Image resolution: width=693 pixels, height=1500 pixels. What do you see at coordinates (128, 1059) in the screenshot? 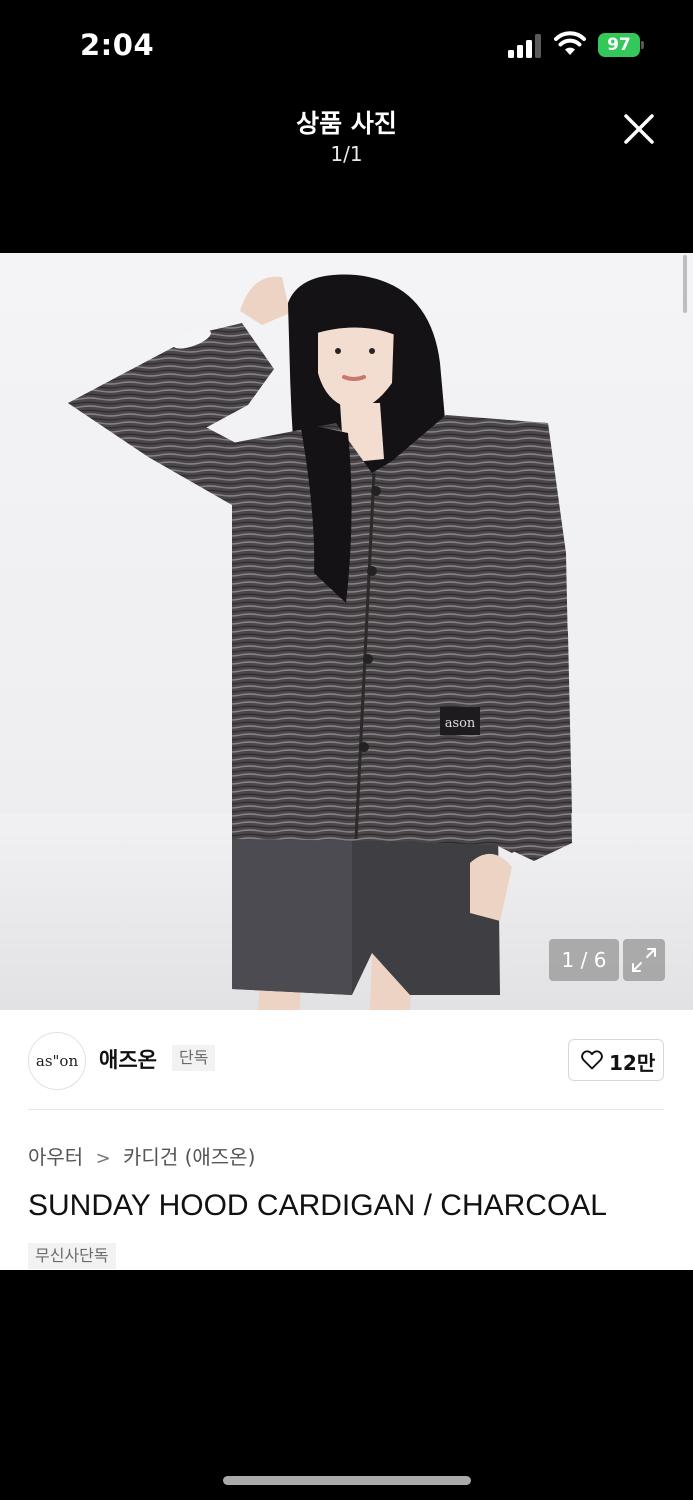
I see `seller-name: 애즈온` at bounding box center [128, 1059].